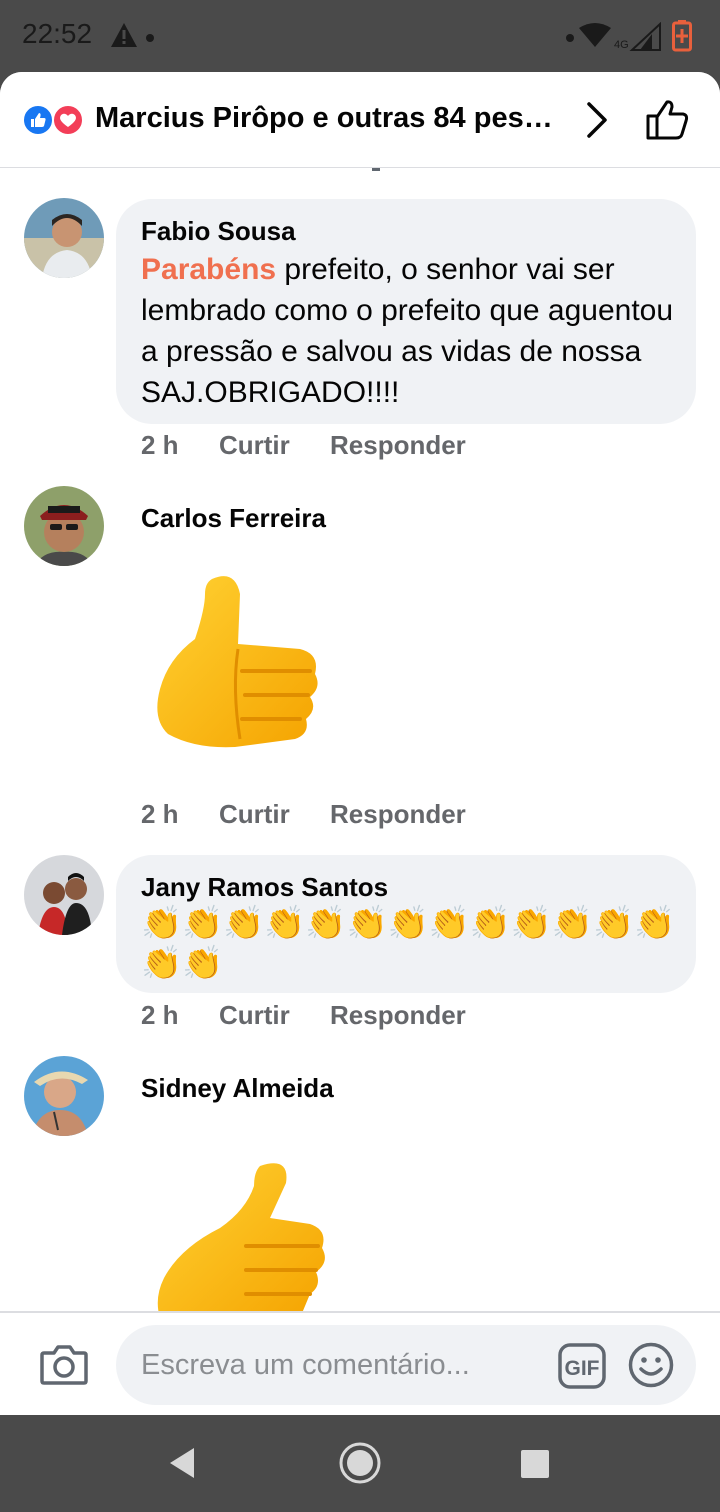 The width and height of the screenshot is (720, 1512). What do you see at coordinates (57, 33) in the screenshot?
I see `status-time: 22:52` at bounding box center [57, 33].